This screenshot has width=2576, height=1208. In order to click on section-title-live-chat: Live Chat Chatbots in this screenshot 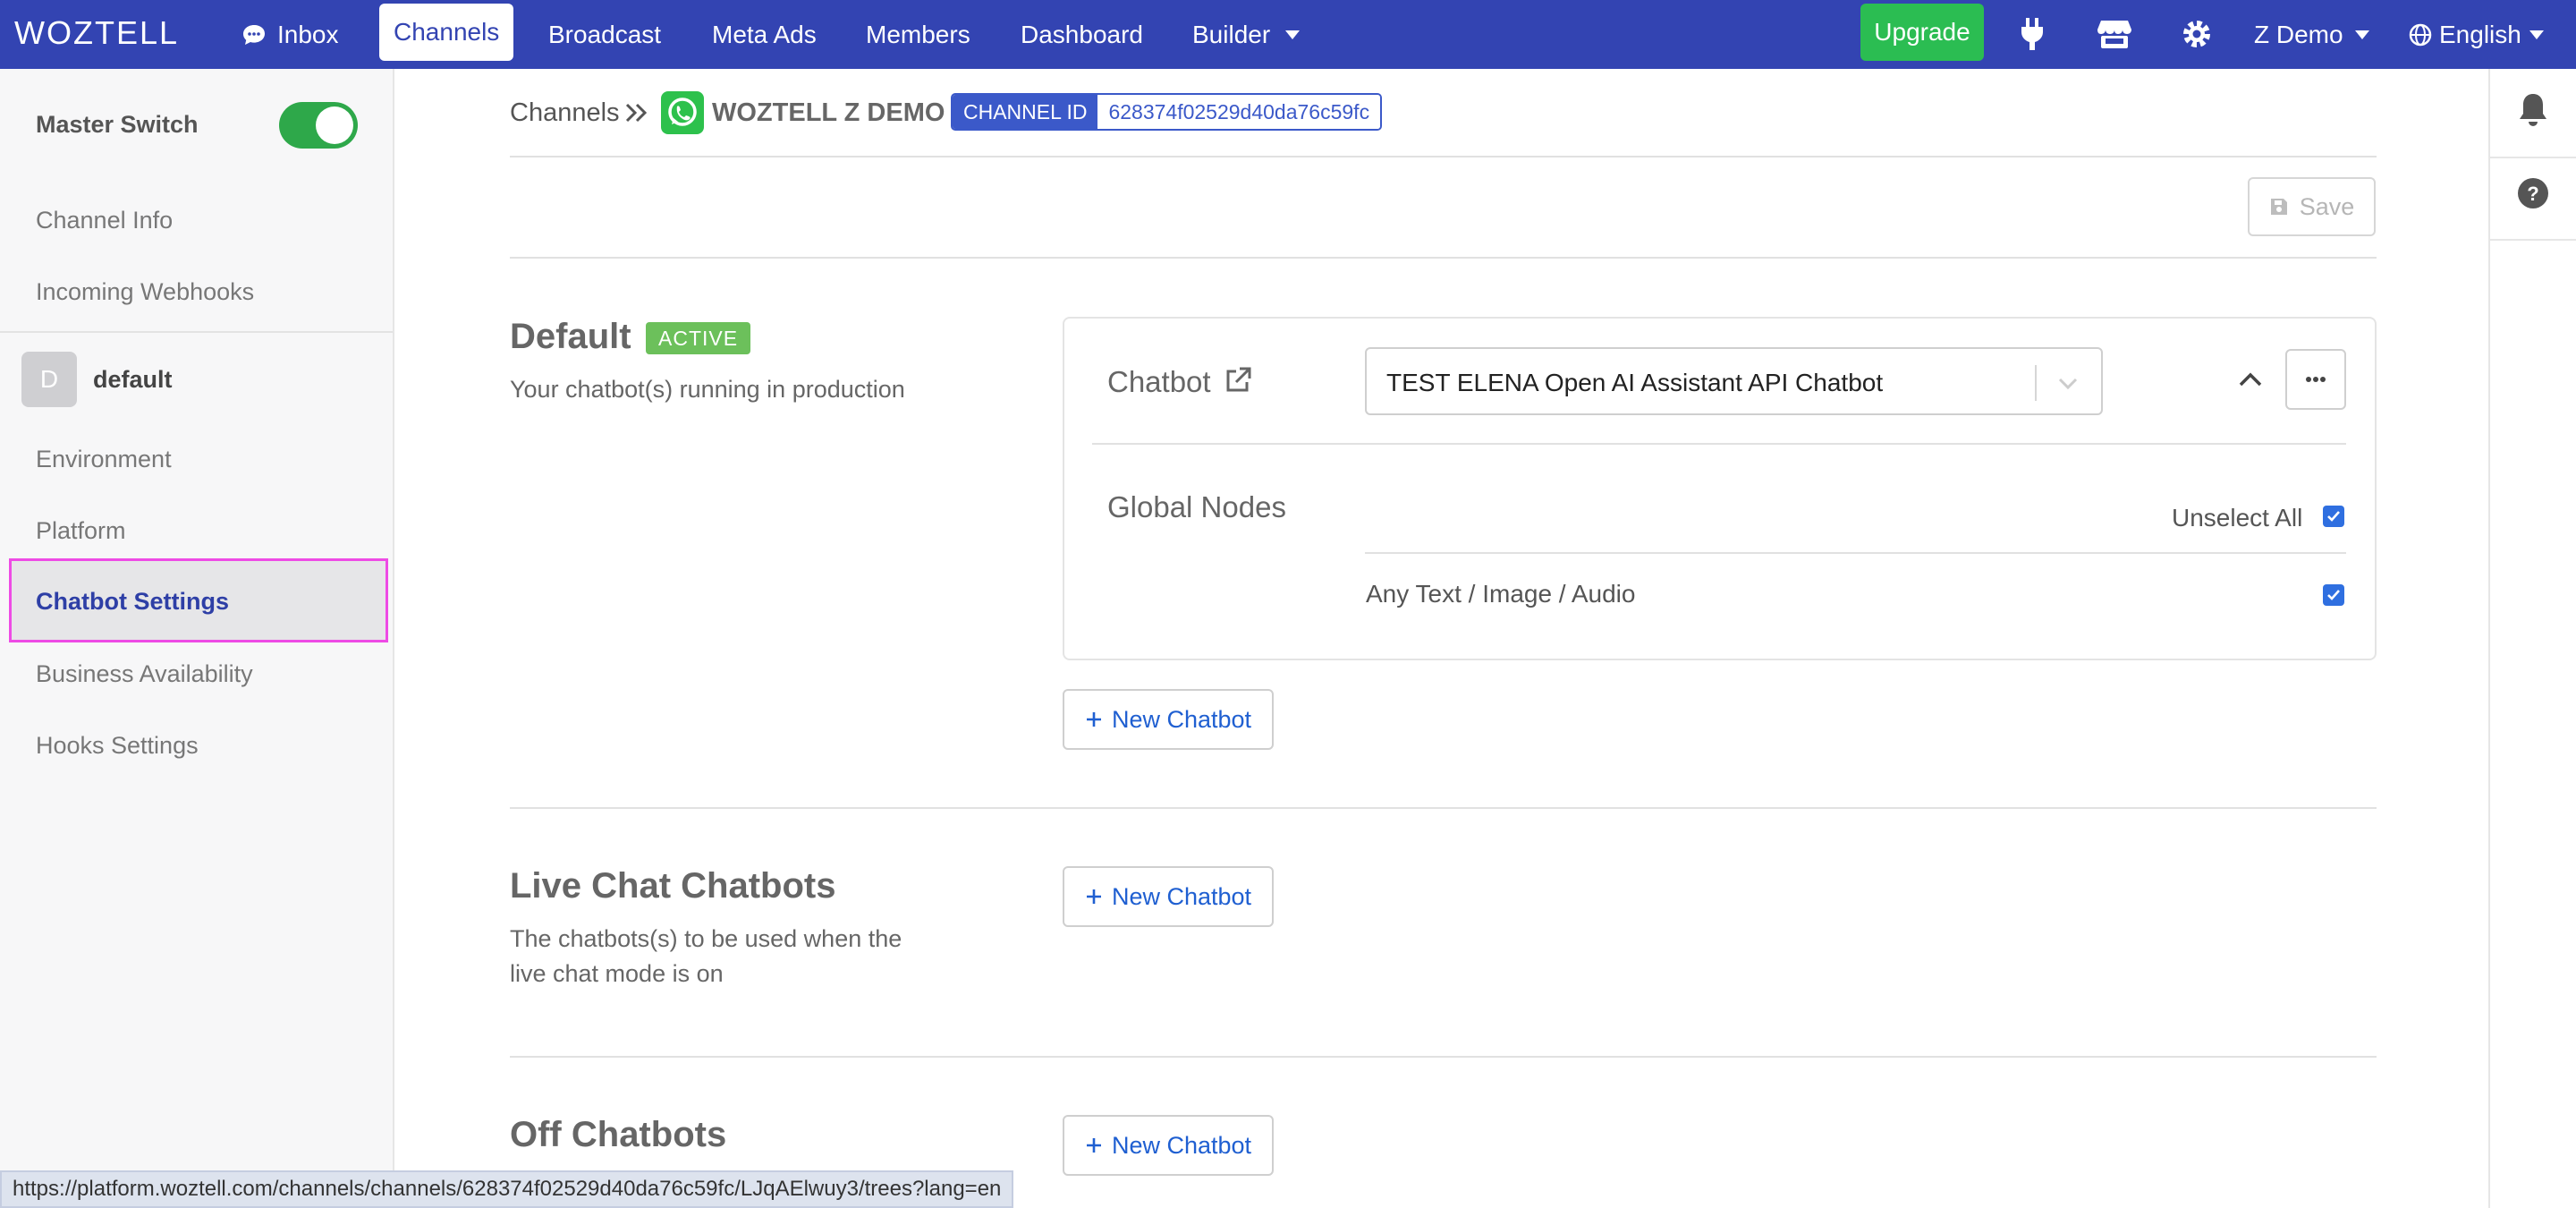, I will do `click(673, 886)`.